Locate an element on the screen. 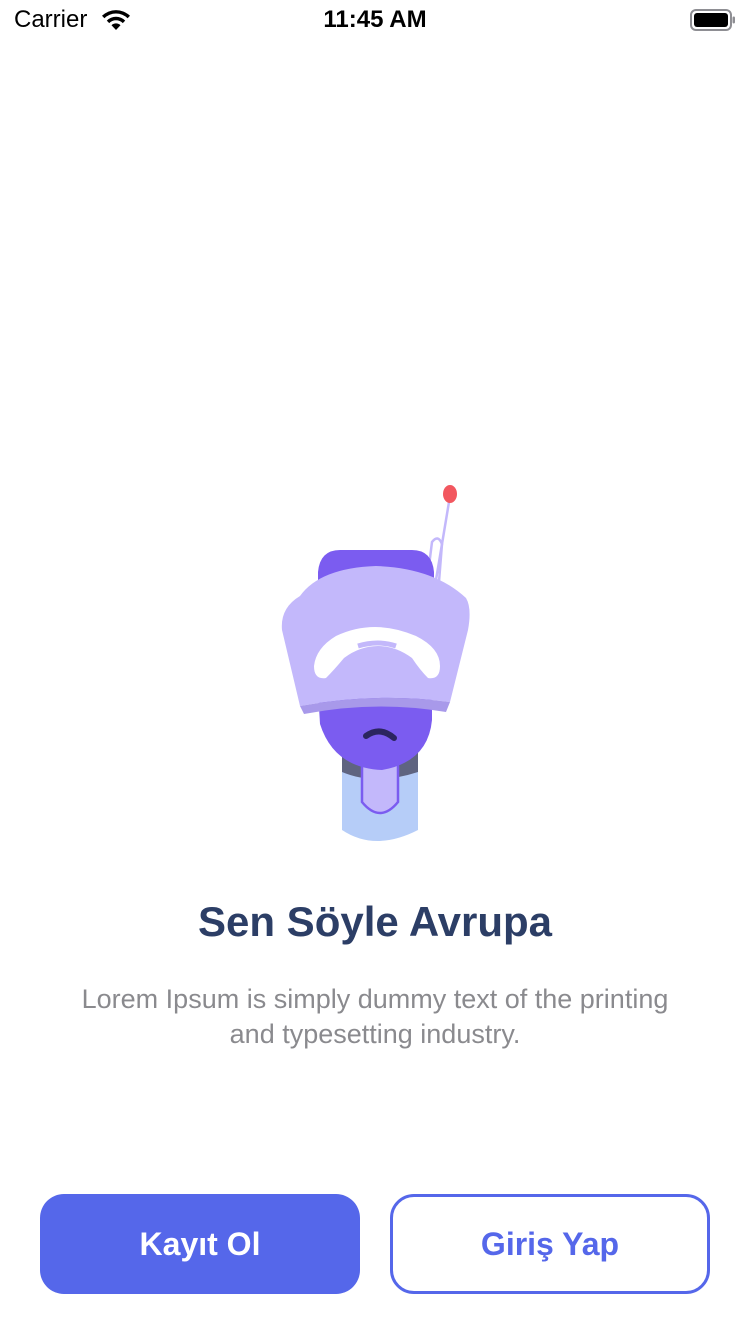 The width and height of the screenshot is (750, 1334). login-button: Giriş Yap is located at coordinates (550, 1244).